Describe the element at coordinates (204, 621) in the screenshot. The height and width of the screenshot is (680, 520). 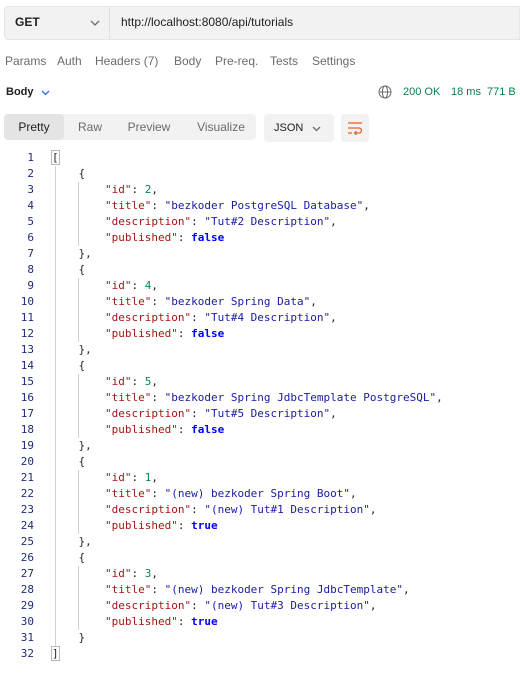
I see `json-published-value: true` at that location.